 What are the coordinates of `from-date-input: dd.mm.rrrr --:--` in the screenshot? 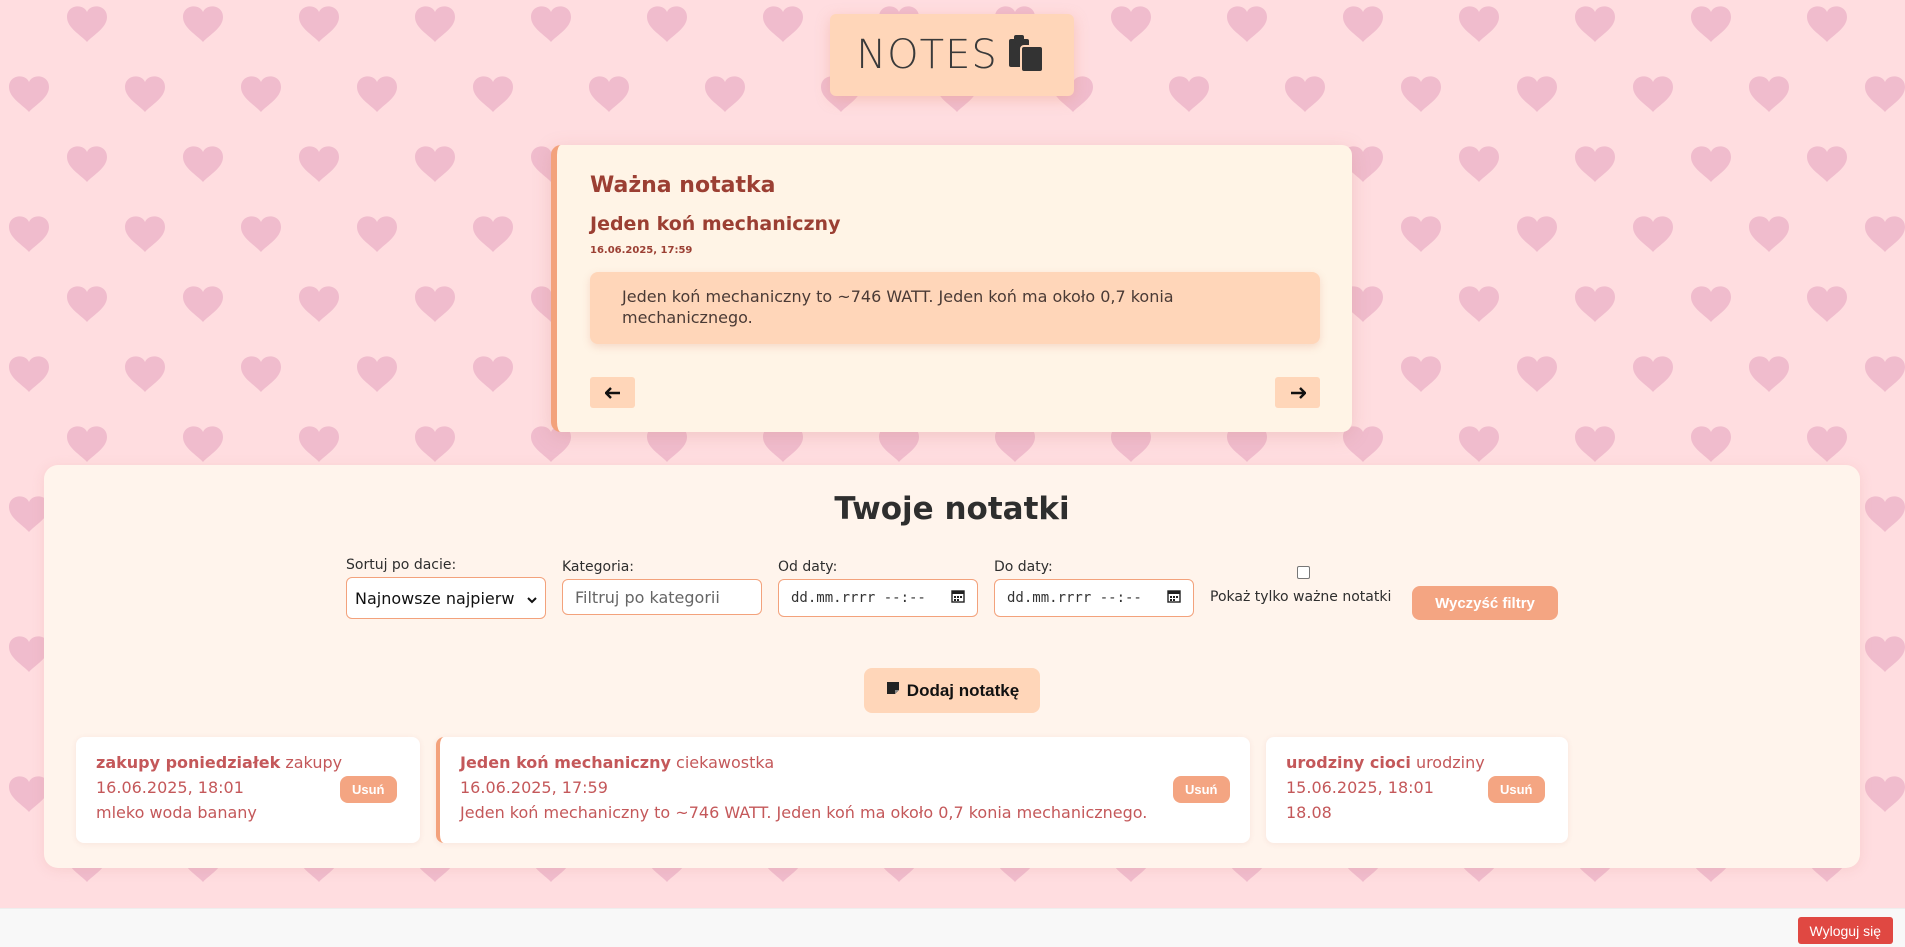 It's located at (878, 598).